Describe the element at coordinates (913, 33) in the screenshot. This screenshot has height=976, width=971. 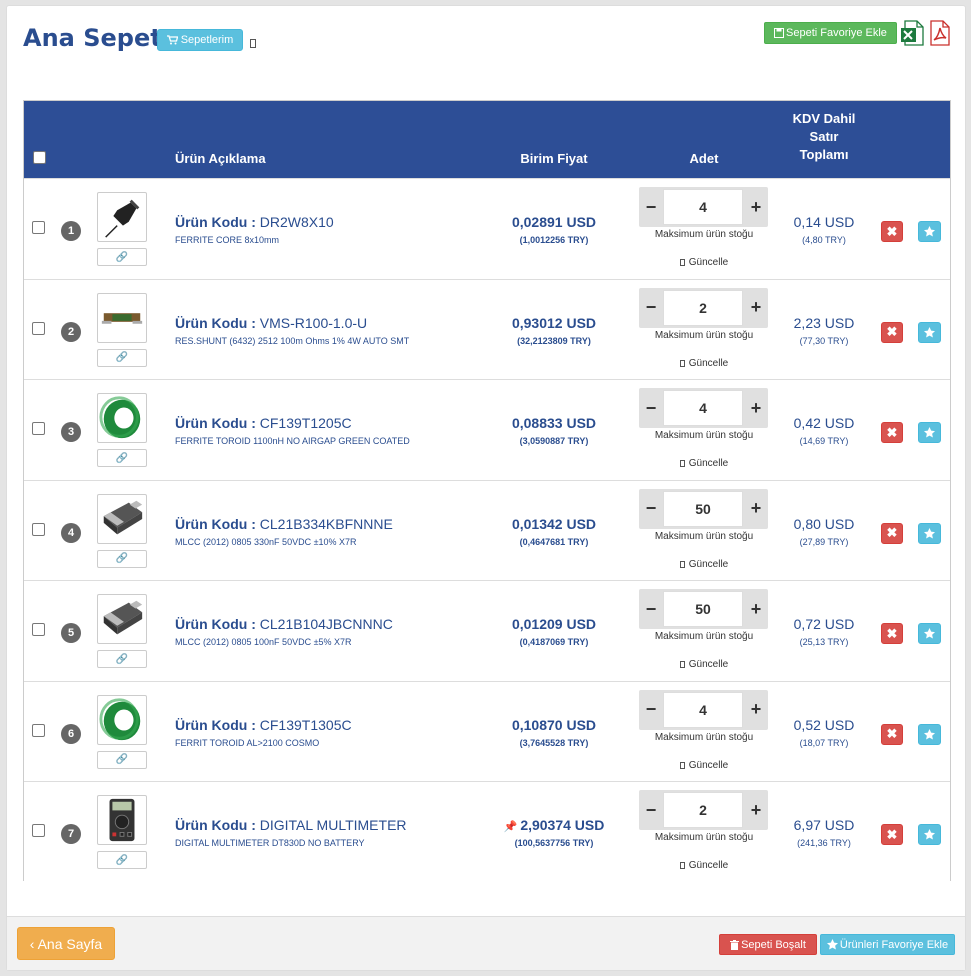
I see `excel-export-icon` at that location.